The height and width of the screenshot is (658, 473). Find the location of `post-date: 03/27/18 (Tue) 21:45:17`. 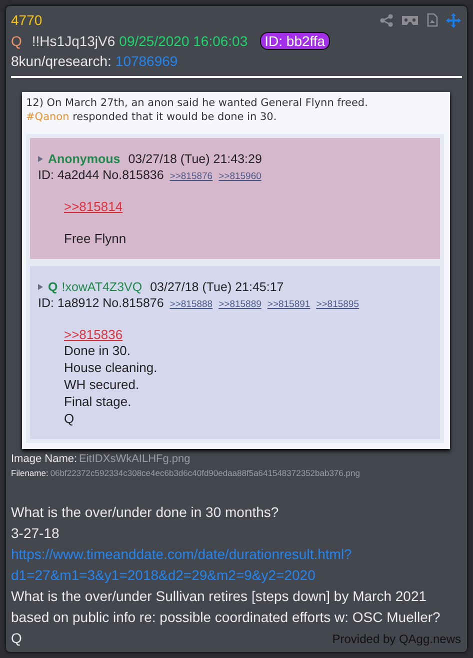

post-date: 03/27/18 (Tue) 21:45:17 is located at coordinates (217, 287).